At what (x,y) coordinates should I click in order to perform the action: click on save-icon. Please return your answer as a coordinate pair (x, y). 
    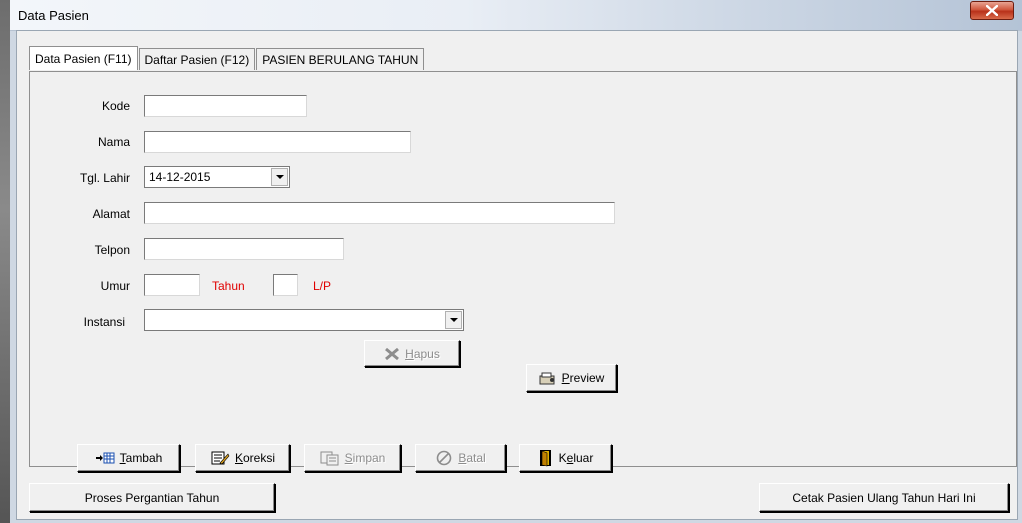
    Looking at the image, I should click on (330, 458).